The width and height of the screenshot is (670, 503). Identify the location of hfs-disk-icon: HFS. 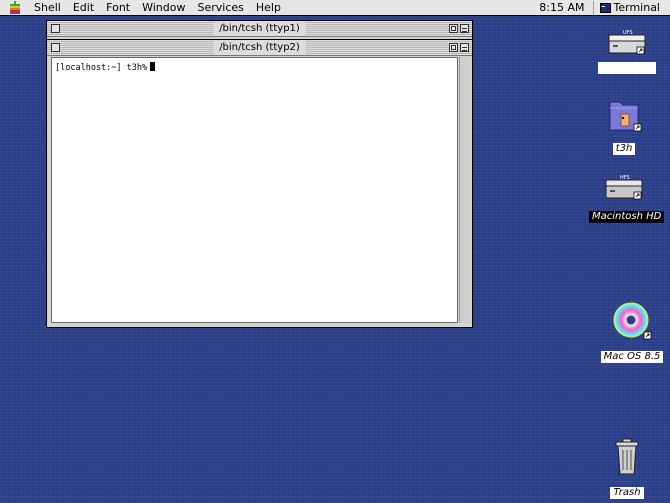
(624, 187).